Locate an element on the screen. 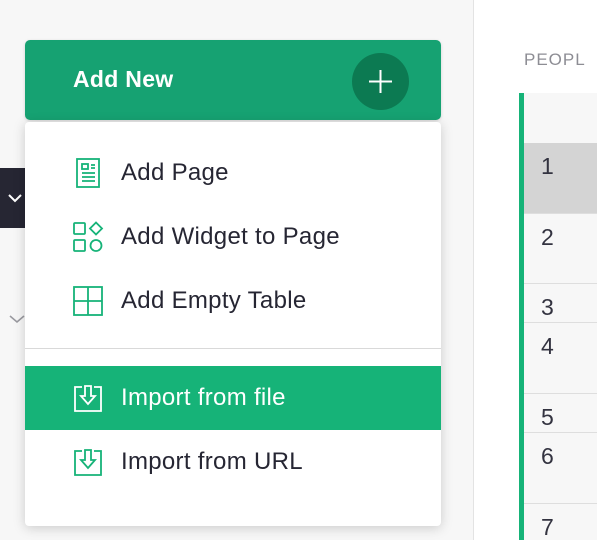 The width and height of the screenshot is (597, 541). plus-icon is located at coordinates (380, 81).